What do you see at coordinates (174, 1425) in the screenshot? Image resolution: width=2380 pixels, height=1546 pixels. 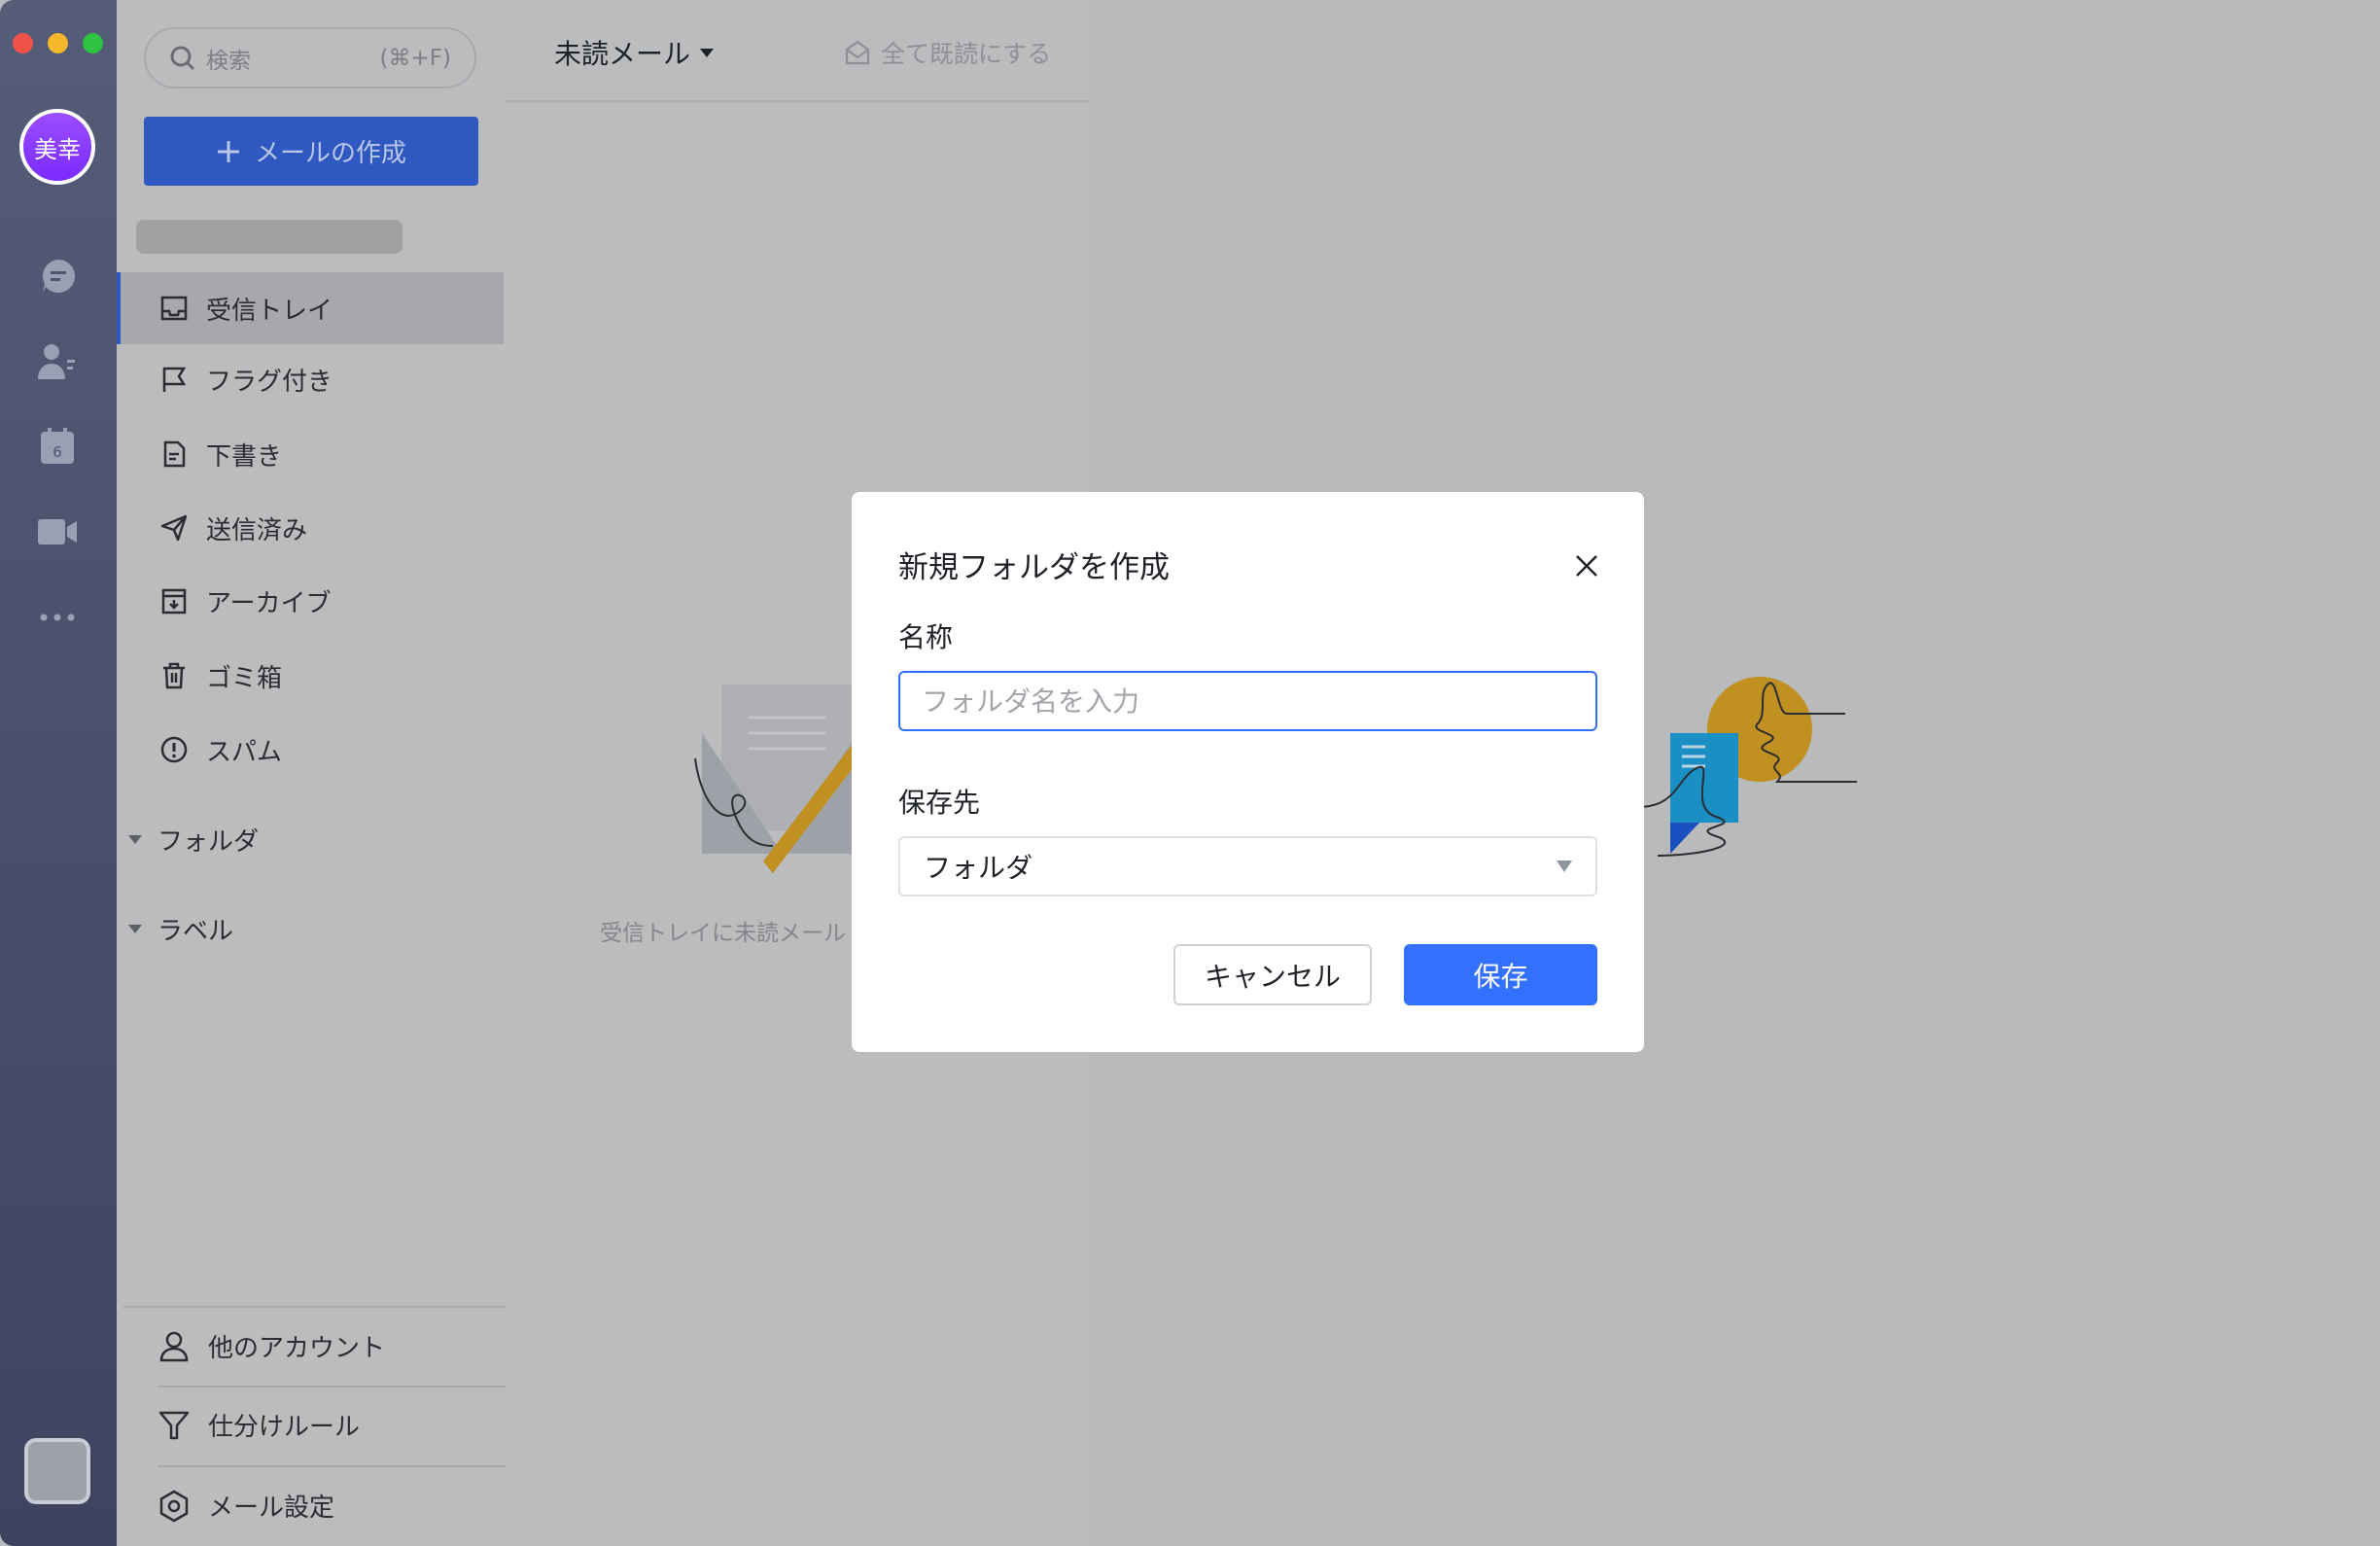 I see `filter-icon` at bounding box center [174, 1425].